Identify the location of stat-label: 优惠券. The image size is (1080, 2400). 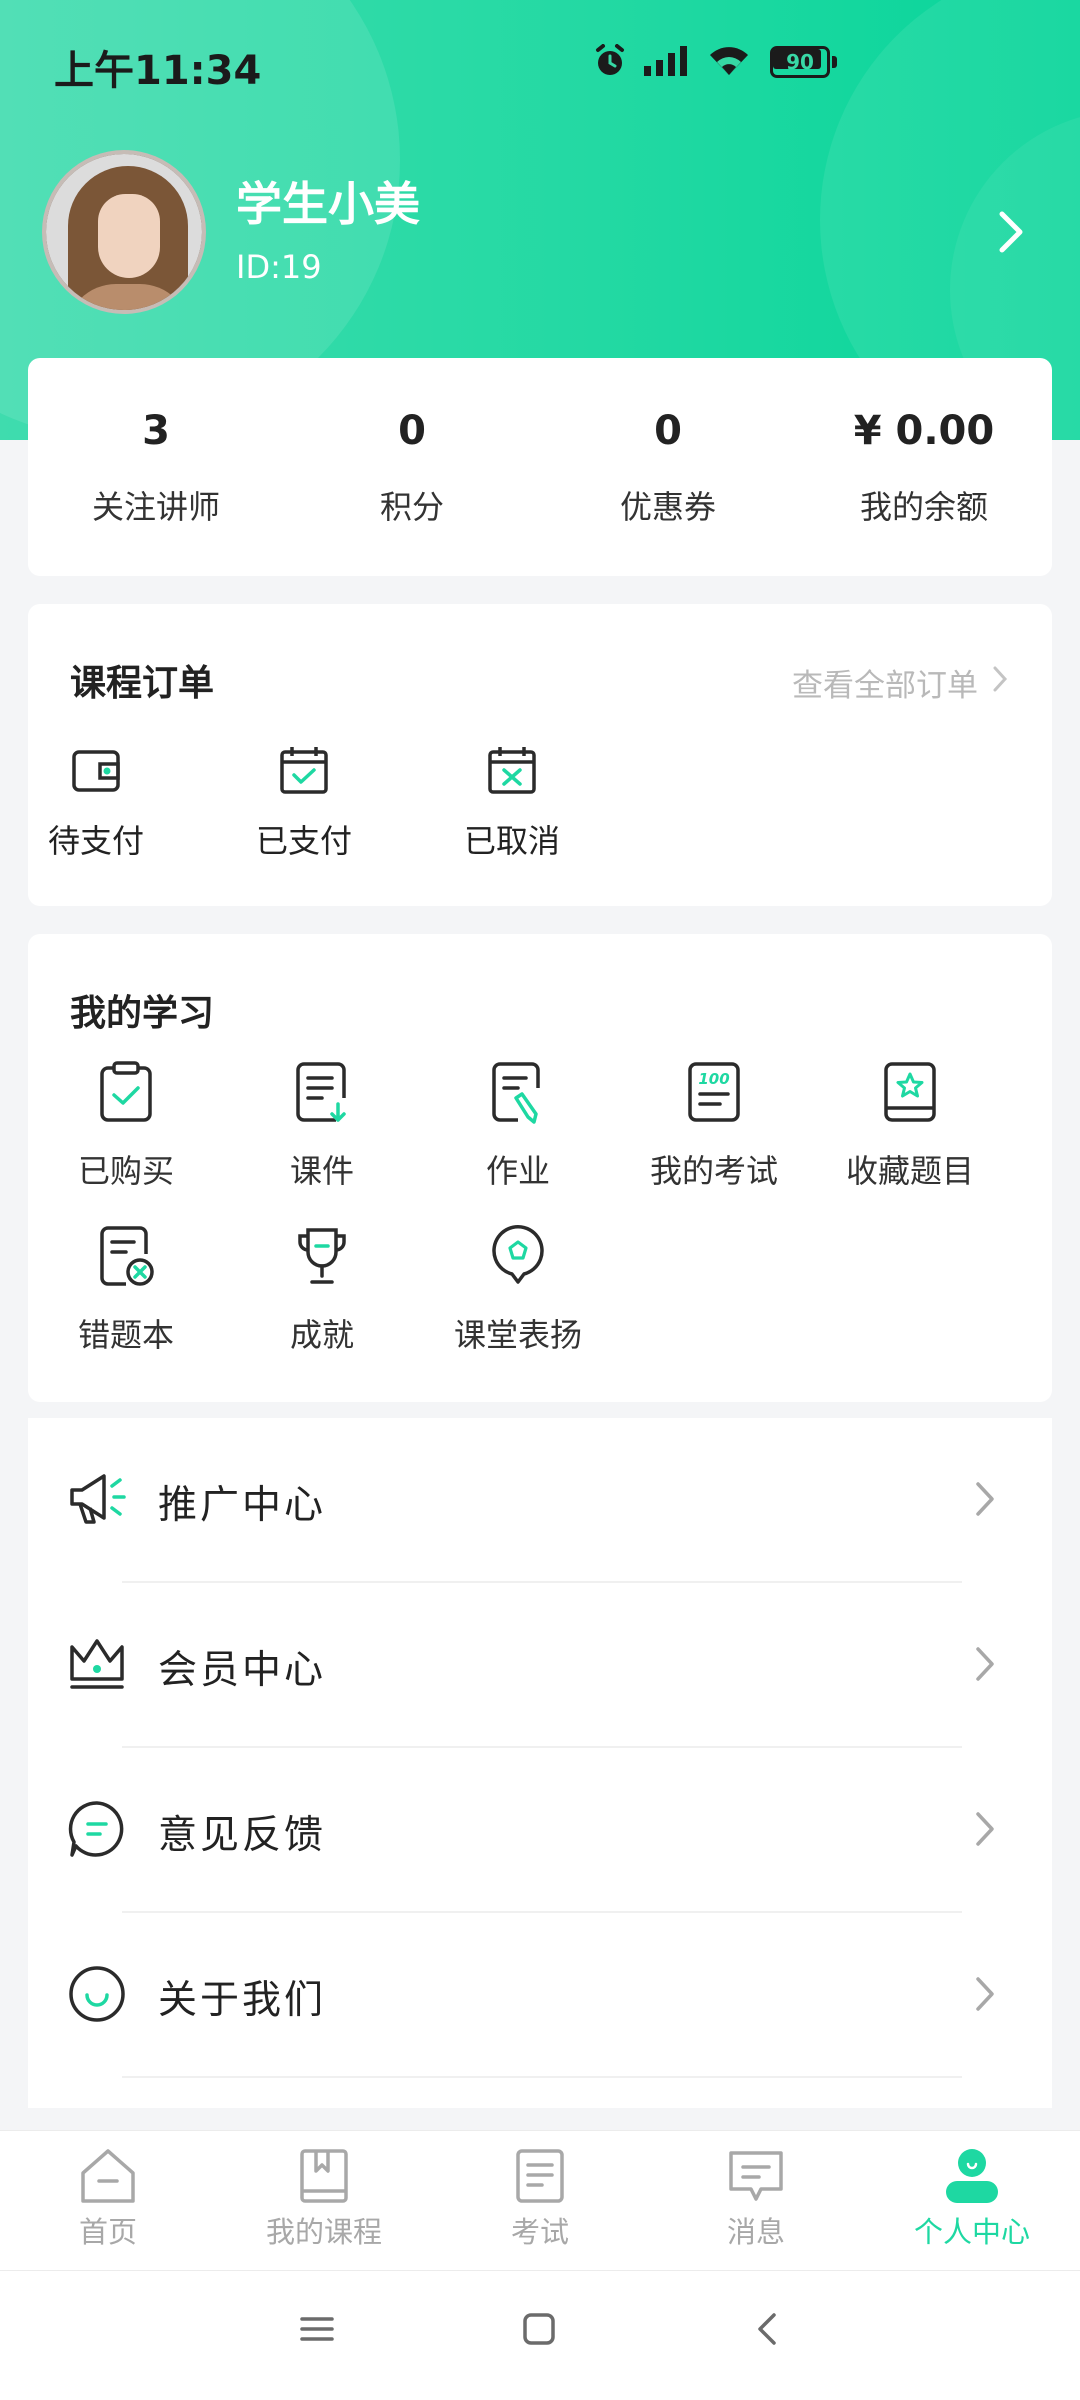
(667, 507).